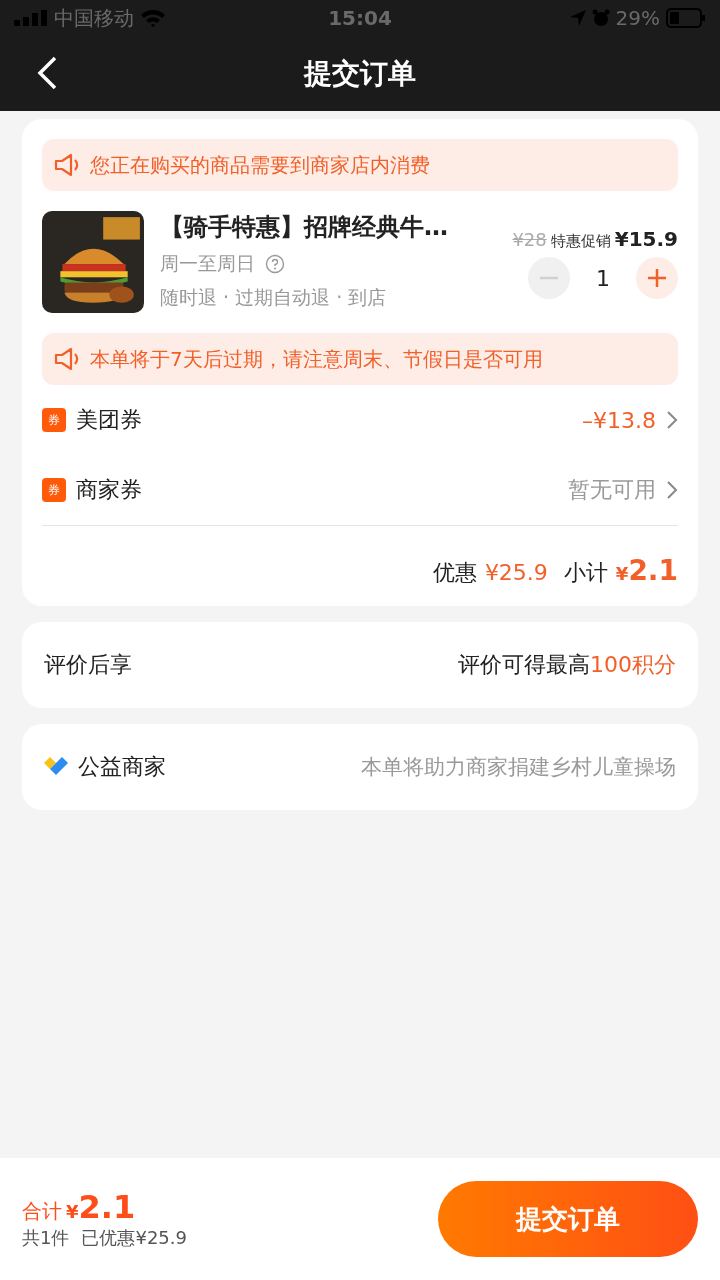 The image size is (720, 1280). What do you see at coordinates (637, 18) in the screenshot?
I see `battery-percent: 29%` at bounding box center [637, 18].